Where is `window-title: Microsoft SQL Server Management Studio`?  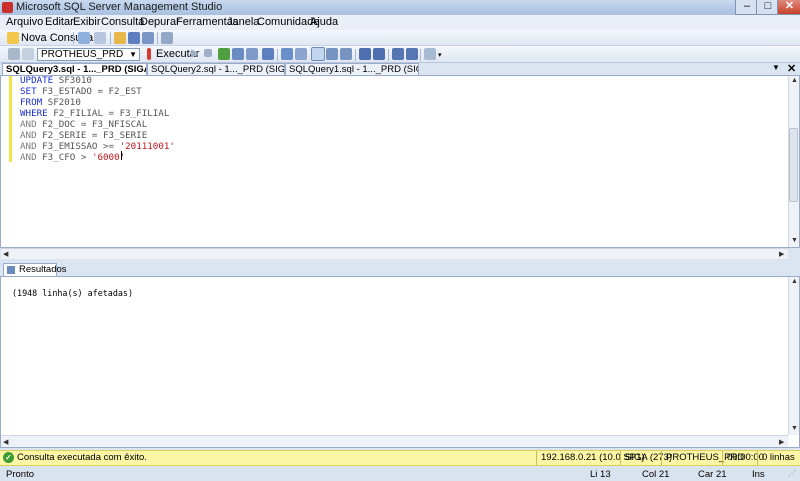
window-title: Microsoft SQL Server Management Studio is located at coordinates (119, 7).